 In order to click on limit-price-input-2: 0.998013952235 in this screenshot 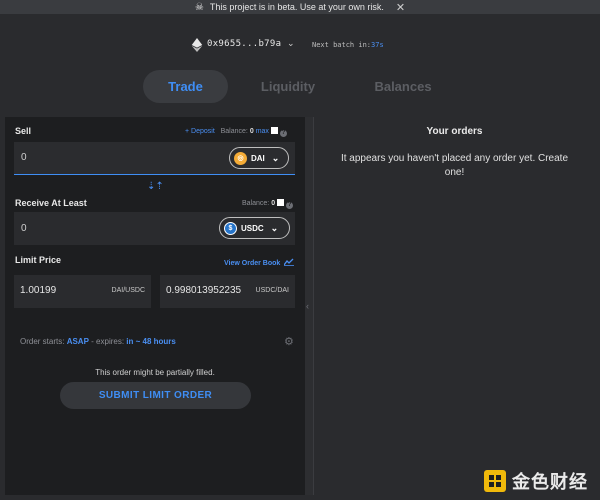, I will do `click(203, 290)`.